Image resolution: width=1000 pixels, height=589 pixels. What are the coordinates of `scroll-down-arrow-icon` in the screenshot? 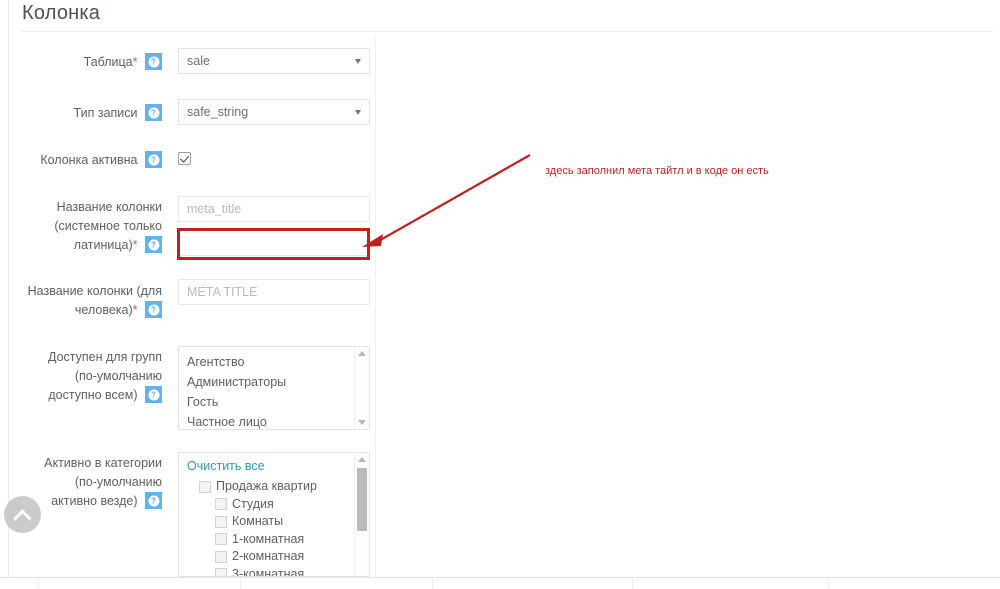 It's located at (362, 422).